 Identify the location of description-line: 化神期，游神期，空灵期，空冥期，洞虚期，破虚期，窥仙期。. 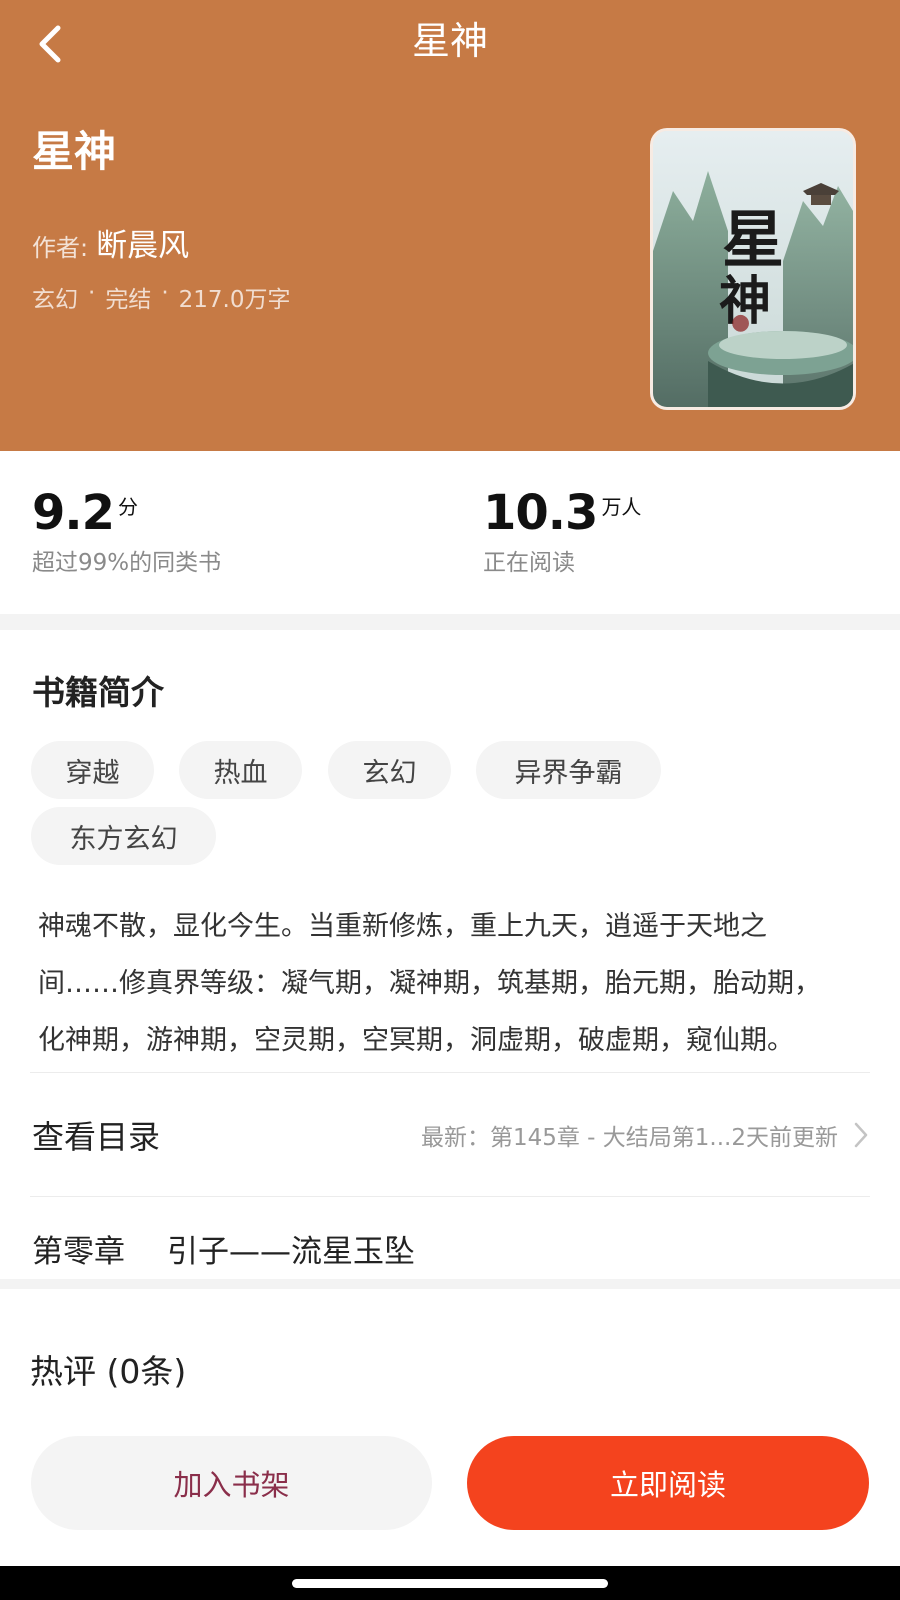
(416, 1040).